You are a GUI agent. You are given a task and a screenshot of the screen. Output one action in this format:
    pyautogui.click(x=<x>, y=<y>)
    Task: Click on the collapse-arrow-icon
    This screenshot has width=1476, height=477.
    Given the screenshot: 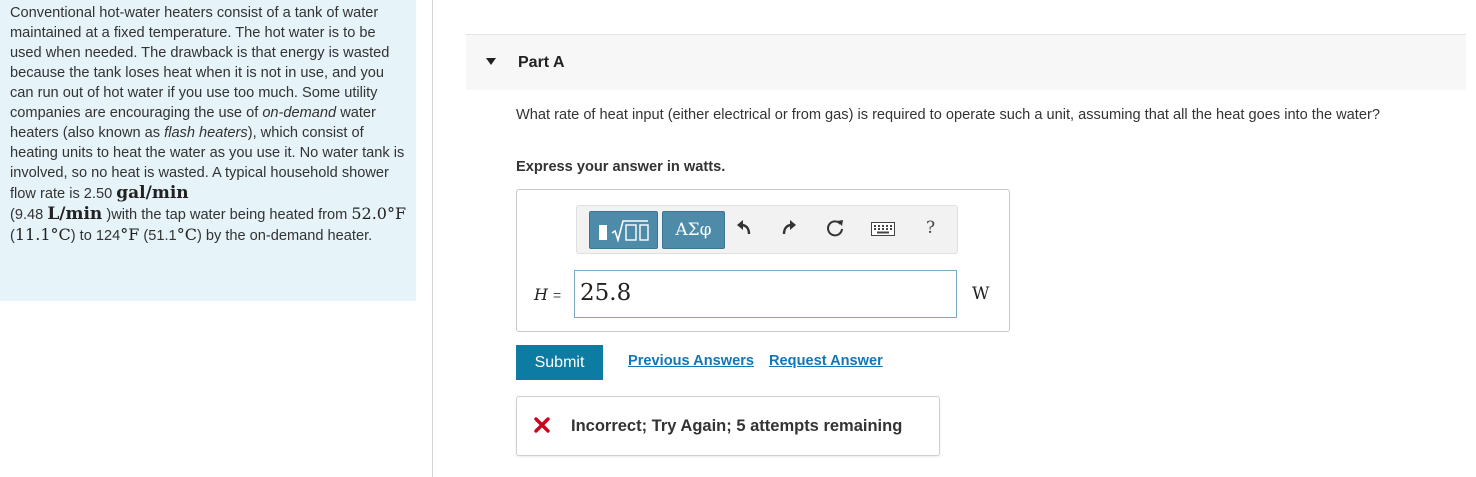 What is the action you would take?
    pyautogui.click(x=491, y=61)
    